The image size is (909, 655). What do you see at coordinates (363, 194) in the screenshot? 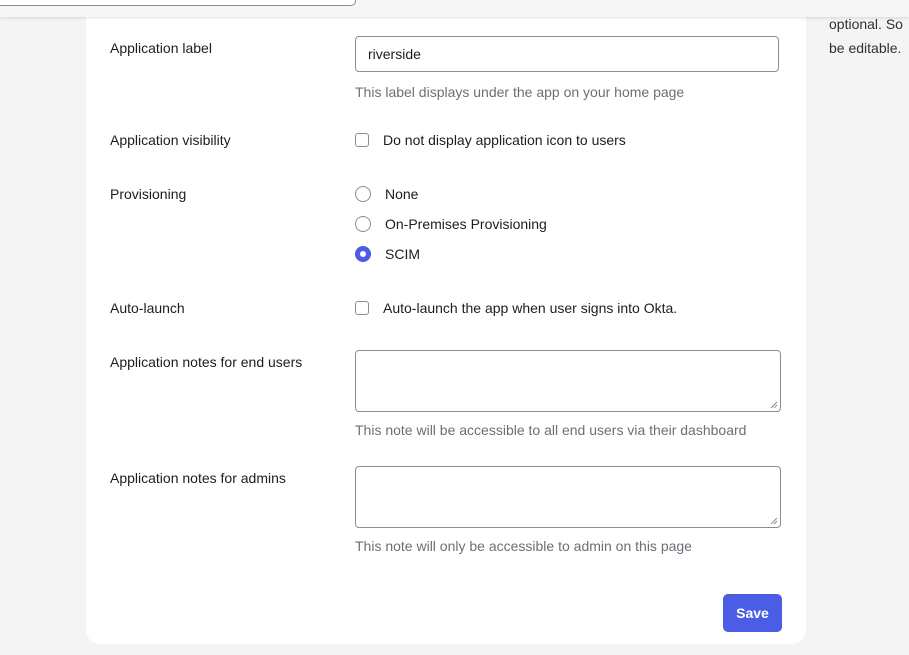
I see `provisioning-none-radio` at bounding box center [363, 194].